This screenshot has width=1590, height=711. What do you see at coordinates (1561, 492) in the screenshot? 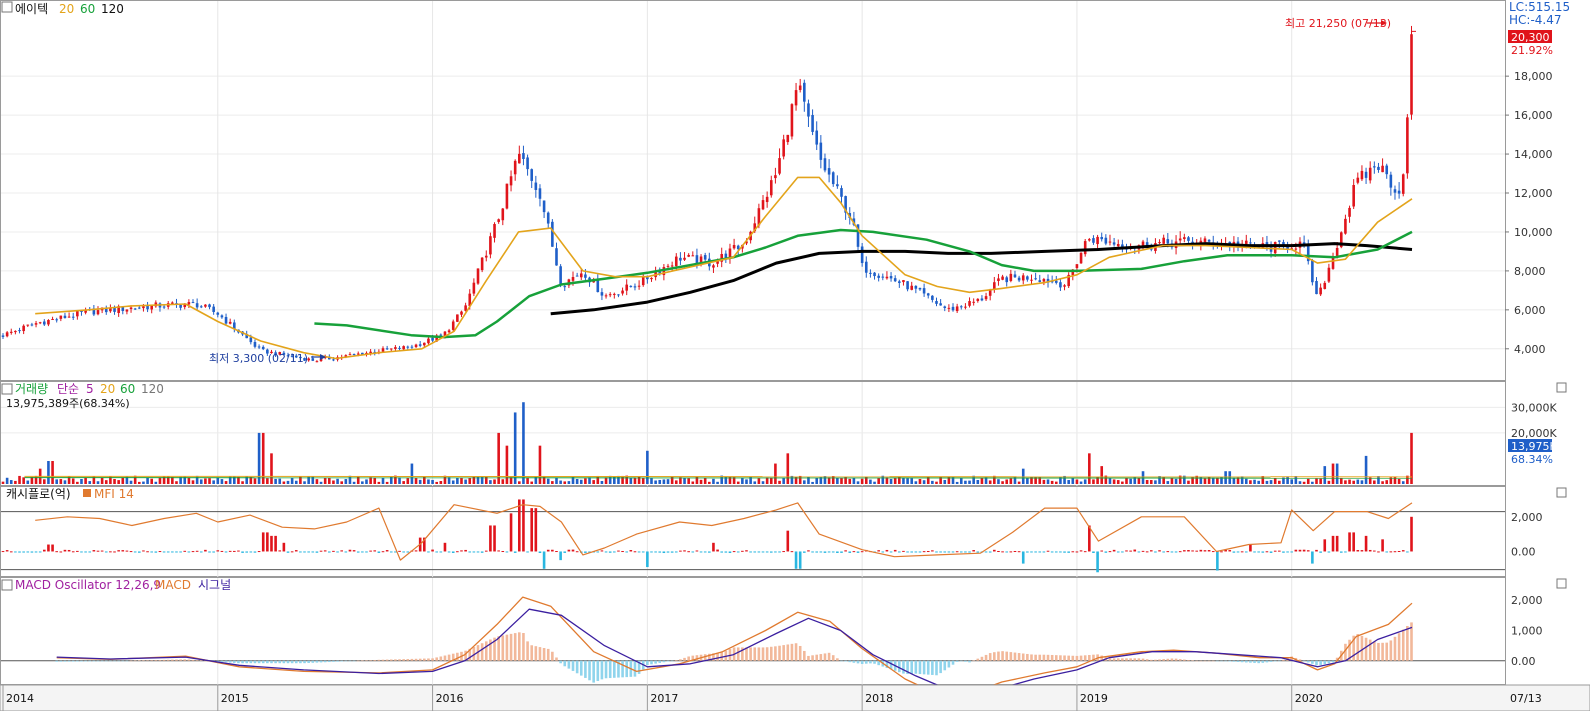
I see `cashflow-pane-menu-icon` at bounding box center [1561, 492].